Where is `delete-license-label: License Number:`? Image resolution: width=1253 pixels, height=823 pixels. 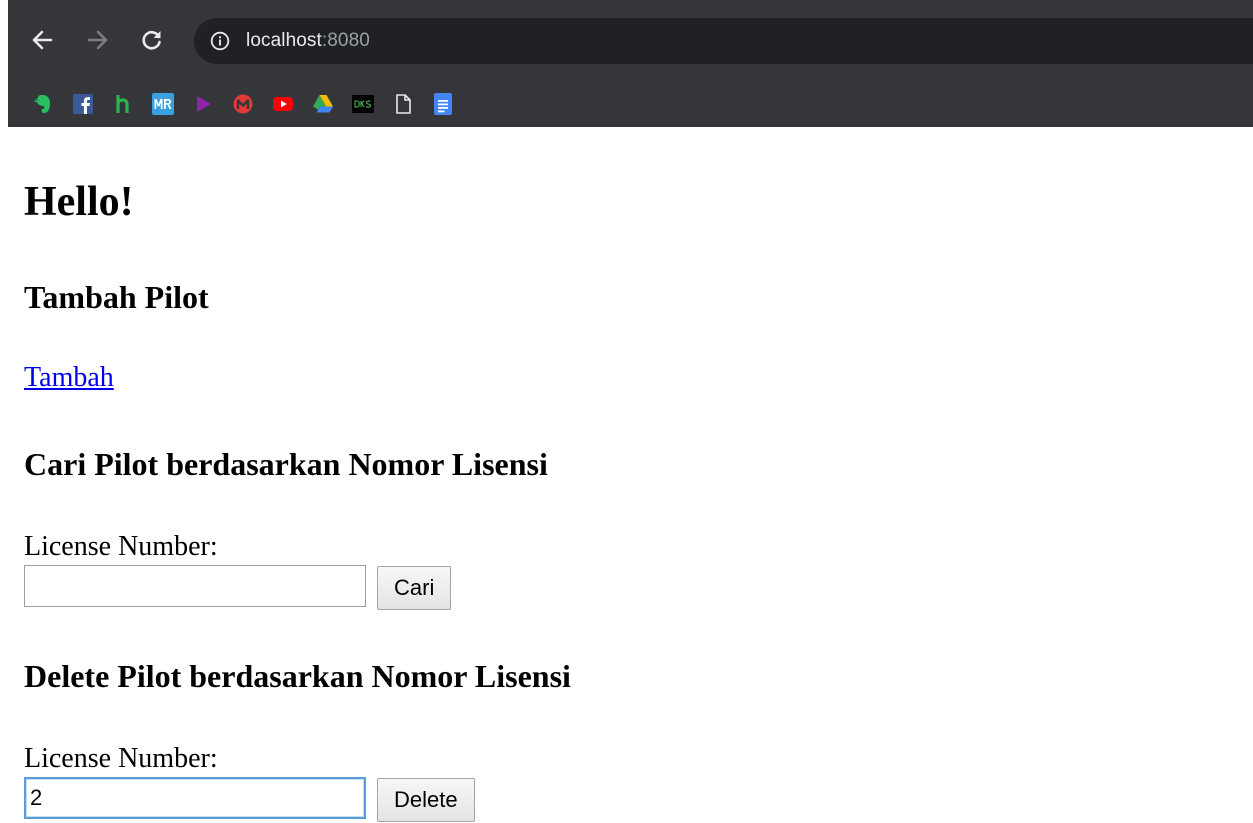
delete-license-label: License Number: is located at coordinates (121, 758).